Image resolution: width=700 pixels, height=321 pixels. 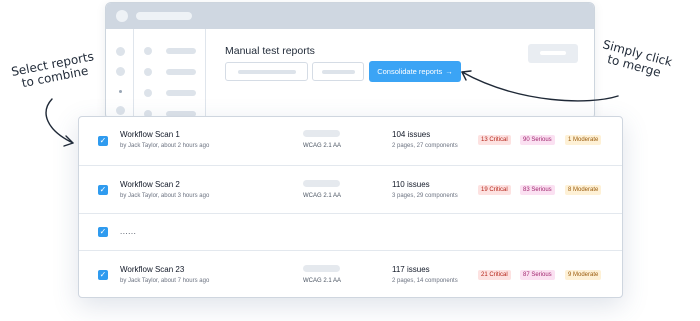 I want to click on report-meta: by Jack Taylor, about 2 hours ago, so click(x=165, y=146).